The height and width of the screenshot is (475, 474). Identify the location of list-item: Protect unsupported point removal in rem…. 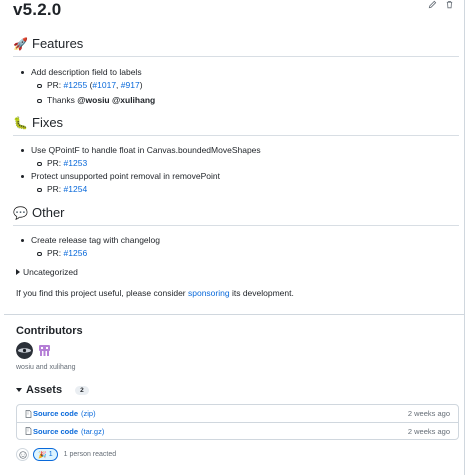
(140, 183).